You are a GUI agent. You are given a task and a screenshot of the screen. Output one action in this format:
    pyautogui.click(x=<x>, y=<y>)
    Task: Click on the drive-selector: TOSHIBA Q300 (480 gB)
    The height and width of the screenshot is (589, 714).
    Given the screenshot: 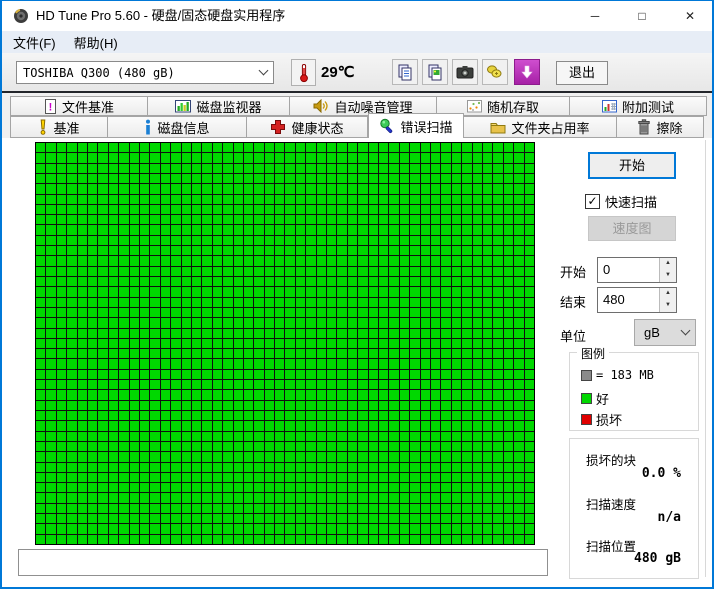 What is the action you would take?
    pyautogui.click(x=145, y=72)
    